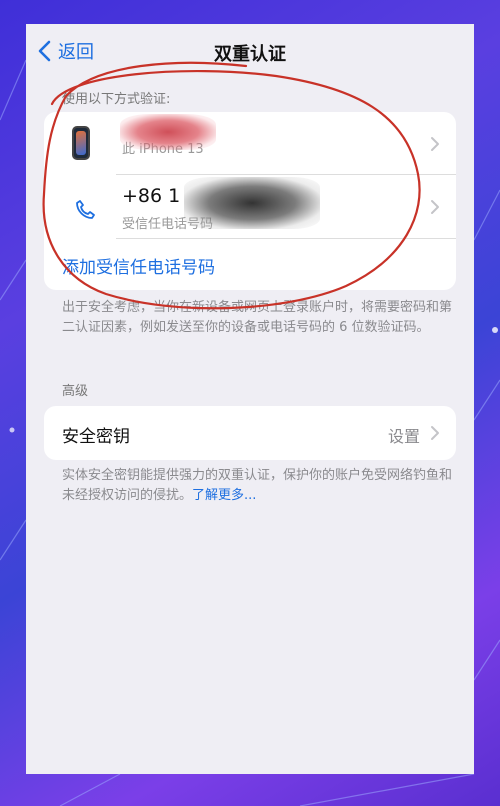  I want to click on phone-number: +86 1, so click(151, 196).